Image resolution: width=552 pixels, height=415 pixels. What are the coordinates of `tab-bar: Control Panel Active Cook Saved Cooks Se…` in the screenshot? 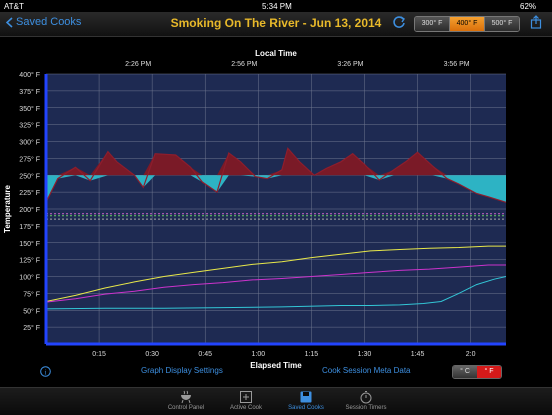 It's located at (276, 401).